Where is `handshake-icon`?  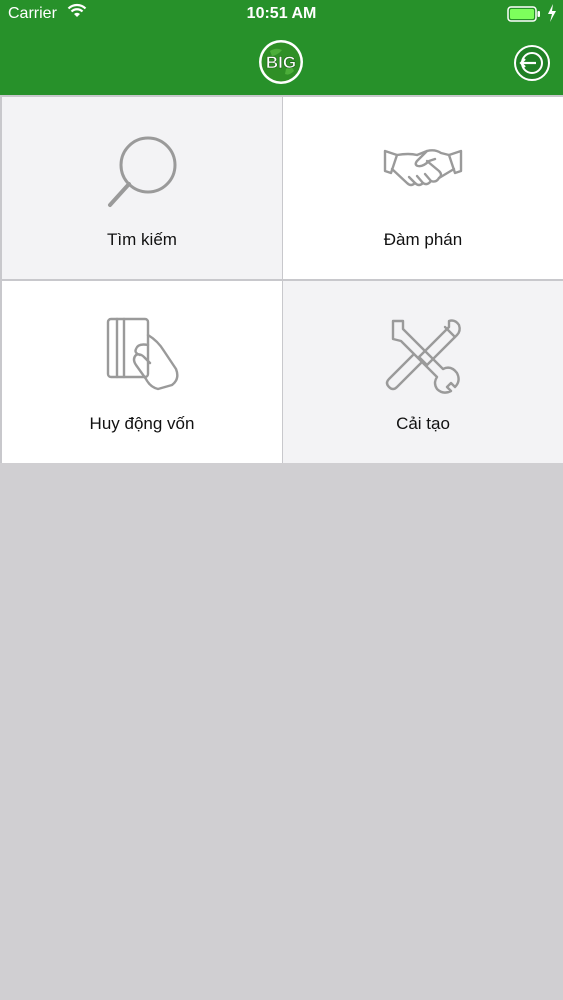 handshake-icon is located at coordinates (423, 173).